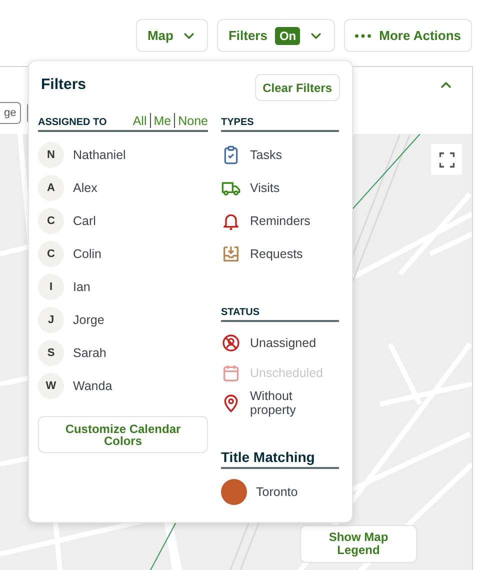 Image resolution: width=480 pixels, height=570 pixels. Describe the element at coordinates (51, 319) in the screenshot. I see `avatar: J` at that location.